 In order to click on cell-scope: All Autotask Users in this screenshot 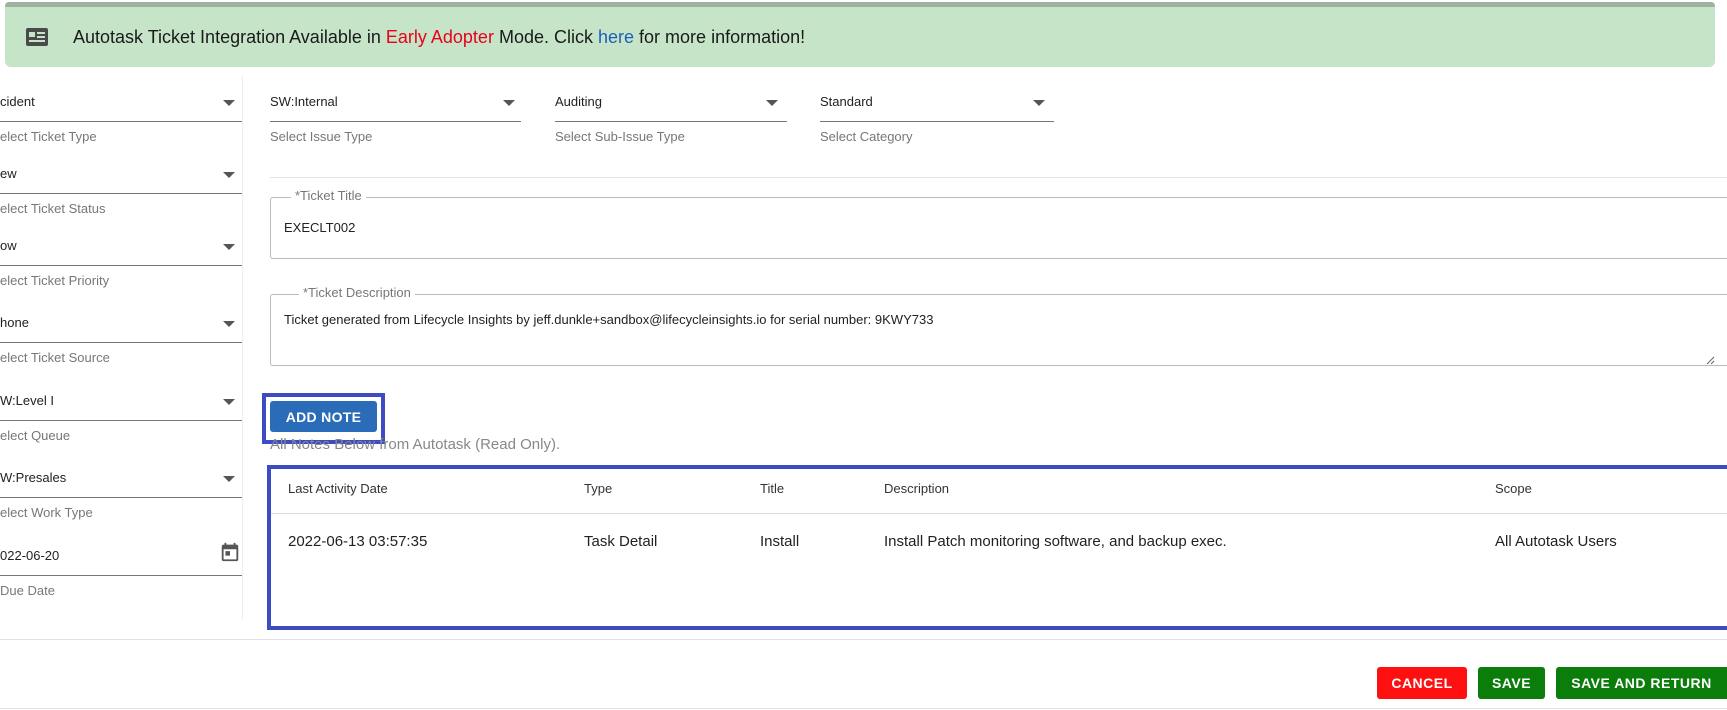, I will do `click(1556, 541)`.